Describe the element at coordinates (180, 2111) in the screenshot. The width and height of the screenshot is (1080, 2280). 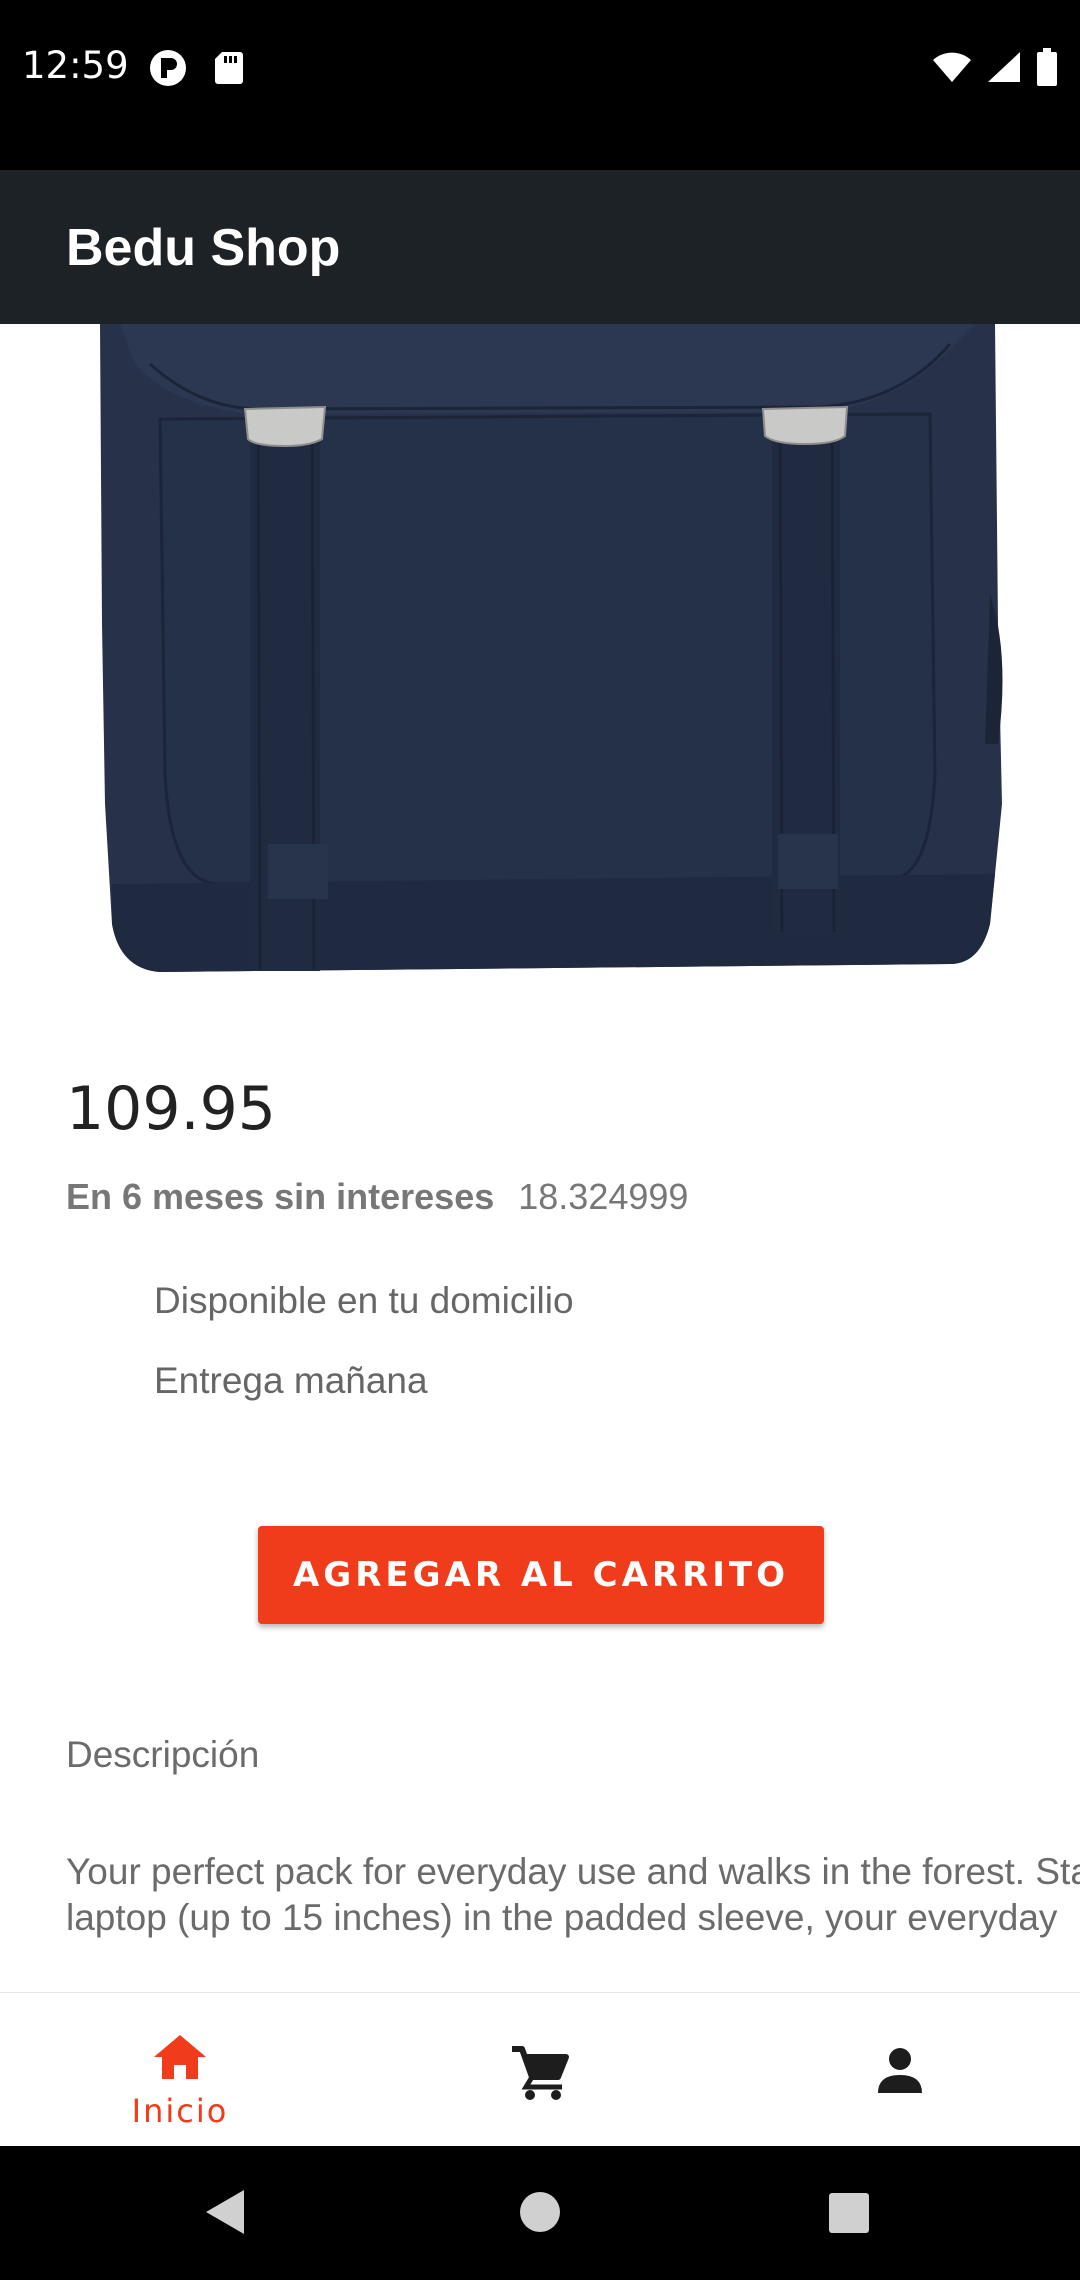
I see `nav-label-inicio: Inicio` at that location.